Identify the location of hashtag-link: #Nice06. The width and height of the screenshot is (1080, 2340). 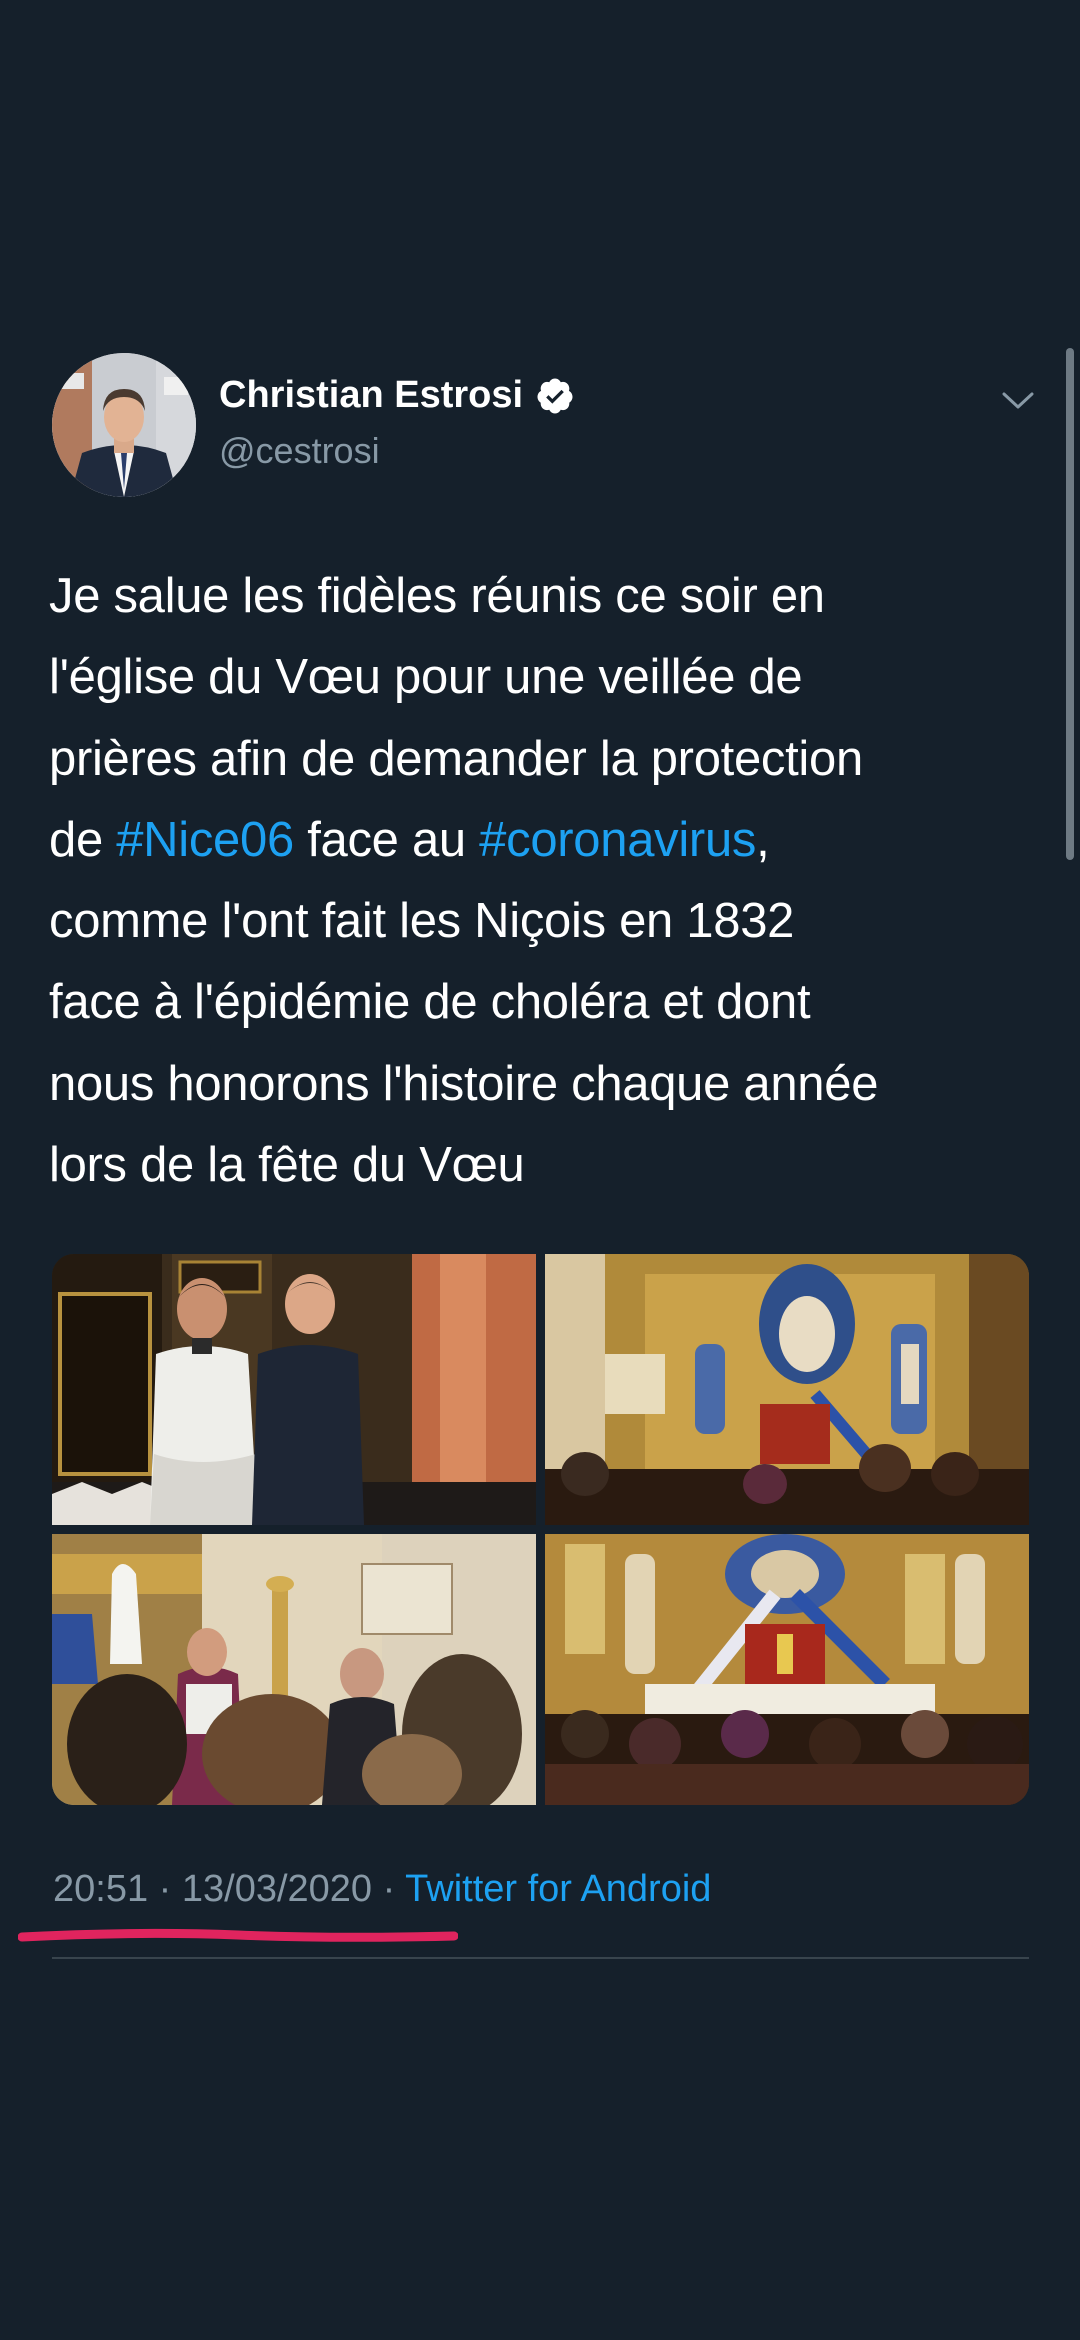
(205, 840).